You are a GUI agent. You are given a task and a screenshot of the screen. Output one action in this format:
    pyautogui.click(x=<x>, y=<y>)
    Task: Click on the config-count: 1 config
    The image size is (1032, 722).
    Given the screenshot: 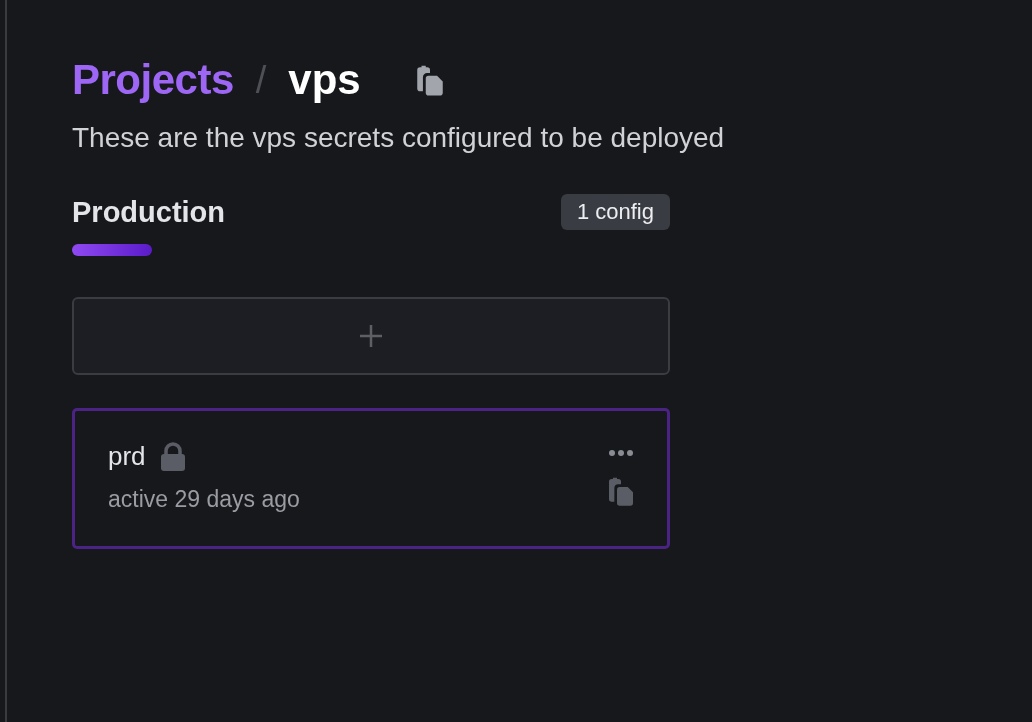 What is the action you would take?
    pyautogui.click(x=615, y=212)
    